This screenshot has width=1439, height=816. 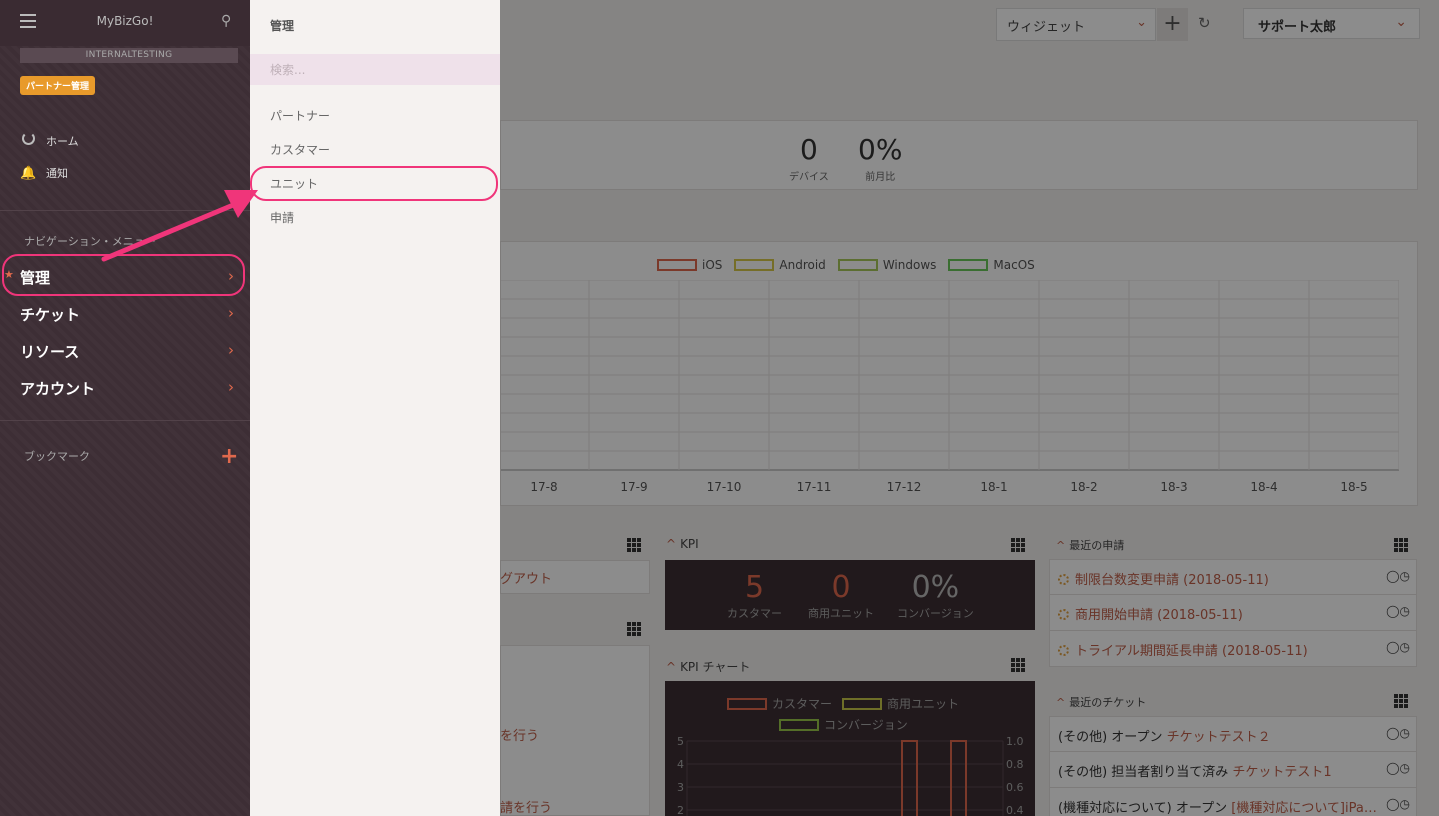 What do you see at coordinates (58, 389) in the screenshot?
I see `sidebar-item-label: アカウント` at bounding box center [58, 389].